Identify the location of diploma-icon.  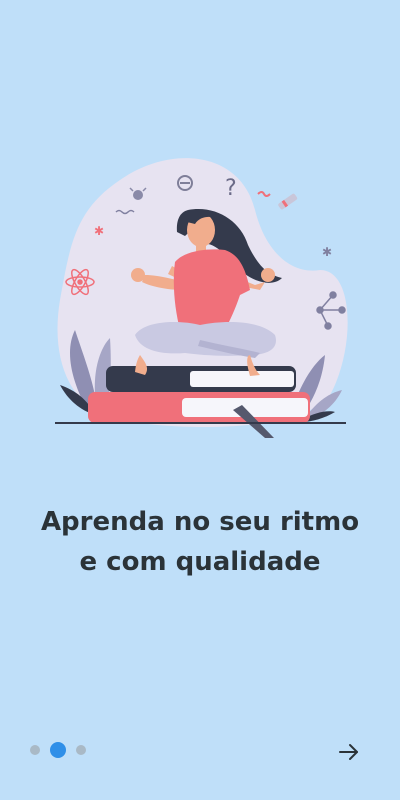
(288, 201).